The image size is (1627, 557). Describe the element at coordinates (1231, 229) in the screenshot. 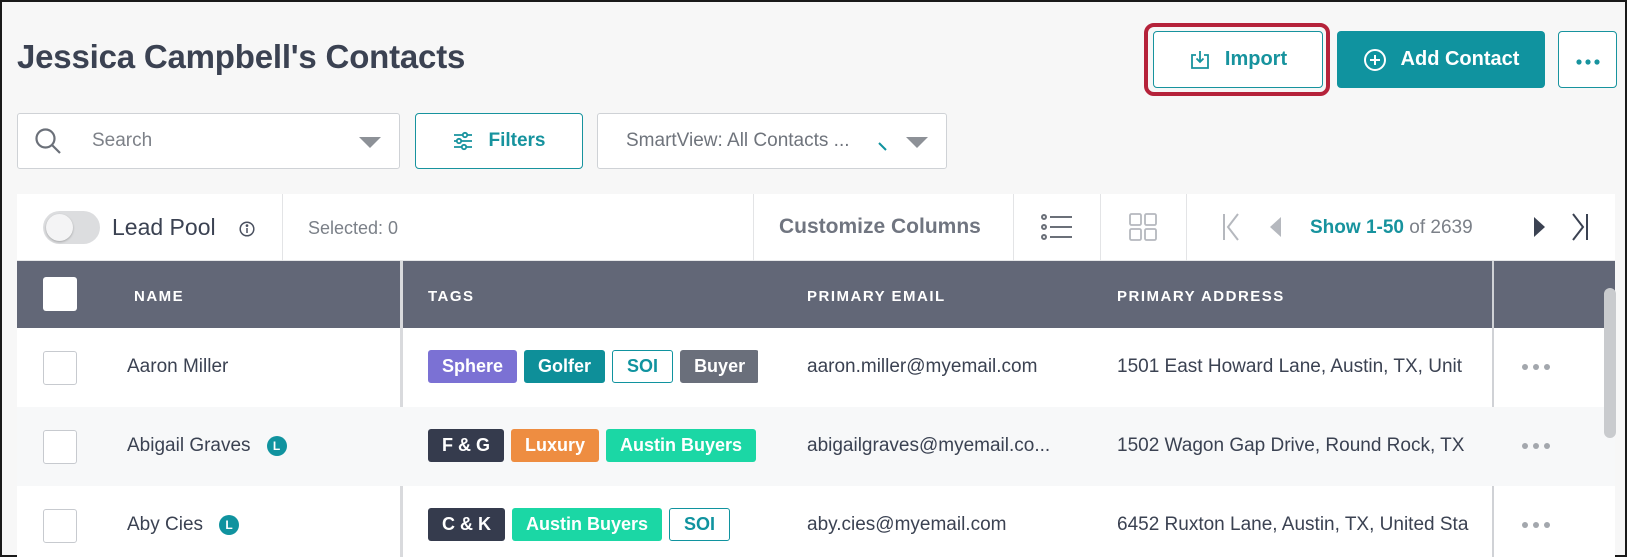

I see `first-page-icon` at that location.